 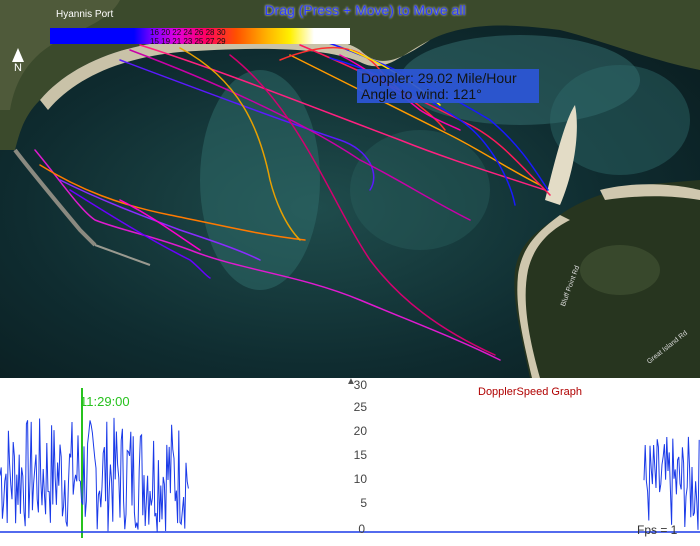 What do you see at coordinates (360, 407) in the screenshot?
I see `y-tick-25: 25` at bounding box center [360, 407].